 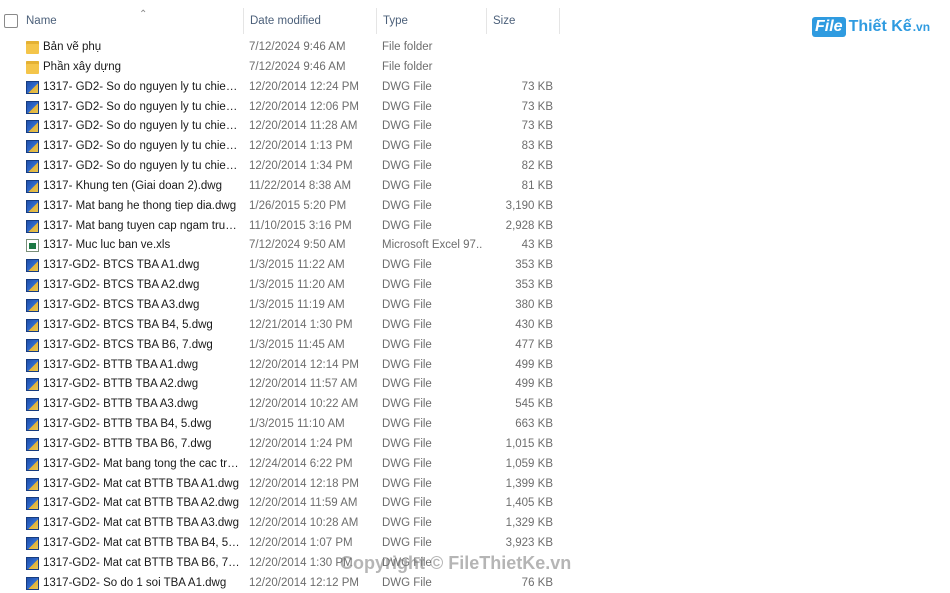 What do you see at coordinates (127, 424) in the screenshot?
I see `file-name: 1317-GD2- BTTB TBA B4, 5.dwg` at bounding box center [127, 424].